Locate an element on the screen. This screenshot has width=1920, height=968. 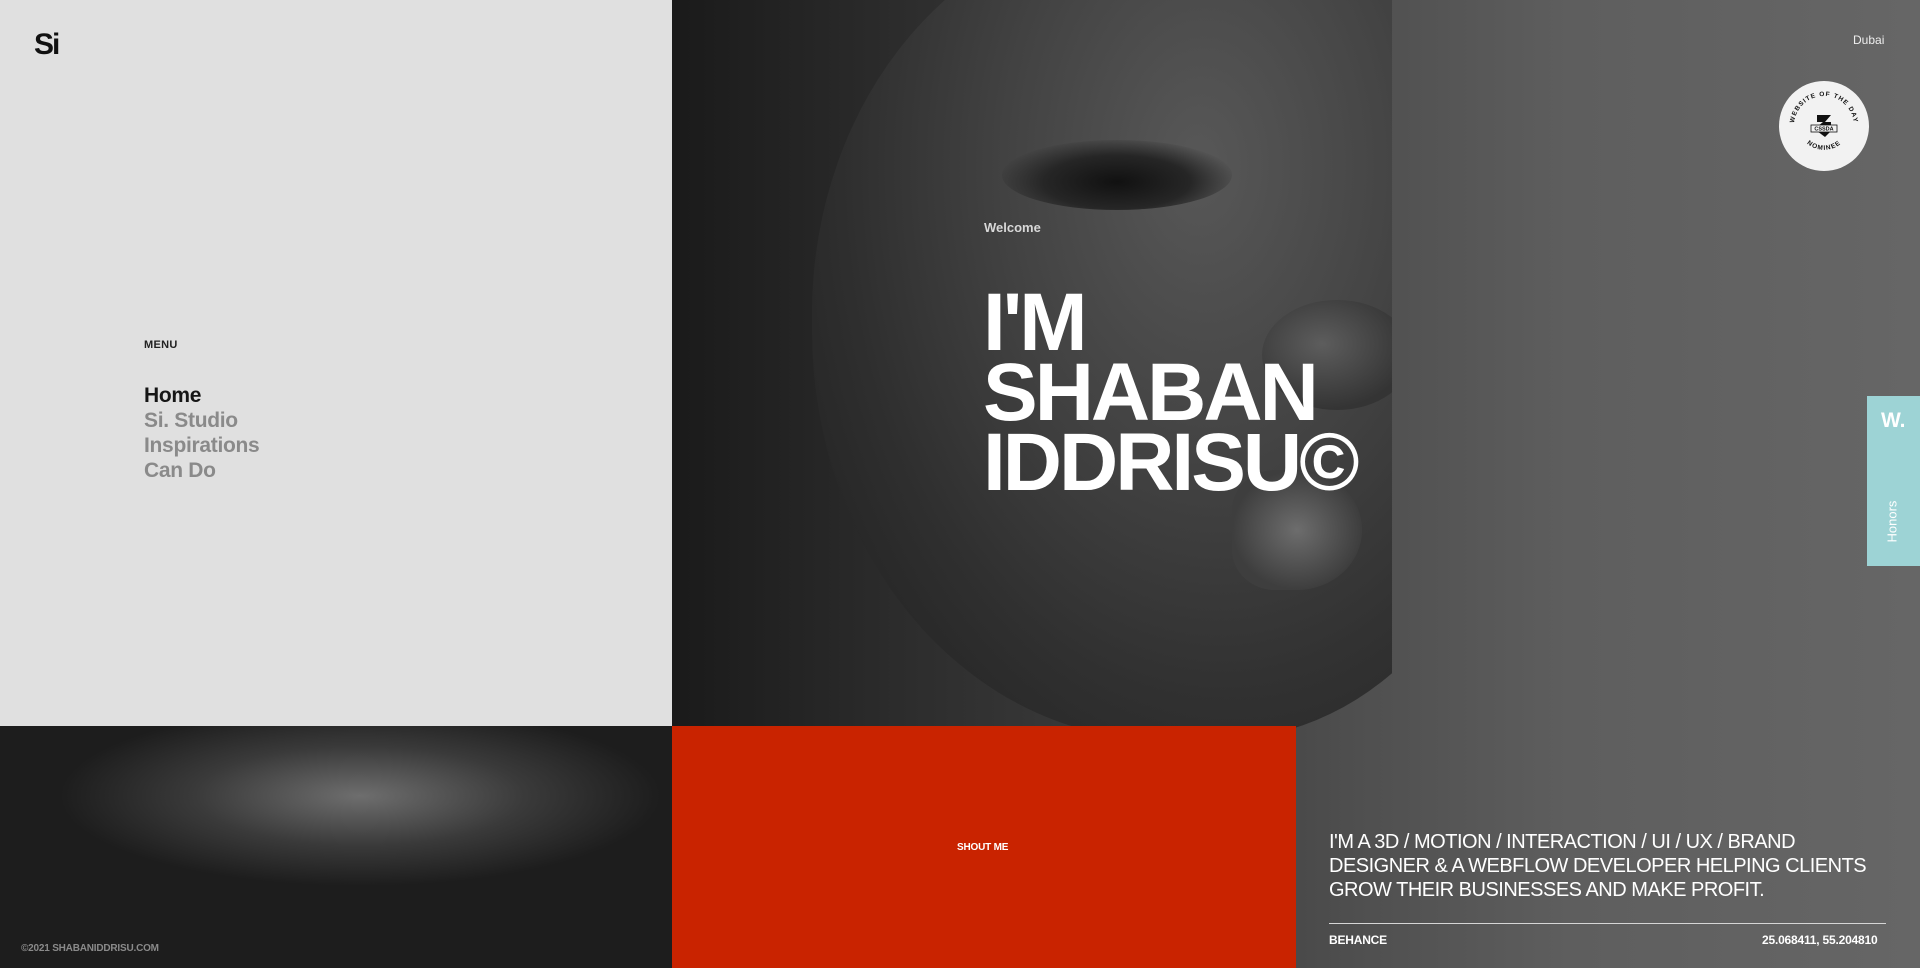
welcome-text: Welcome is located at coordinates (1012, 227).